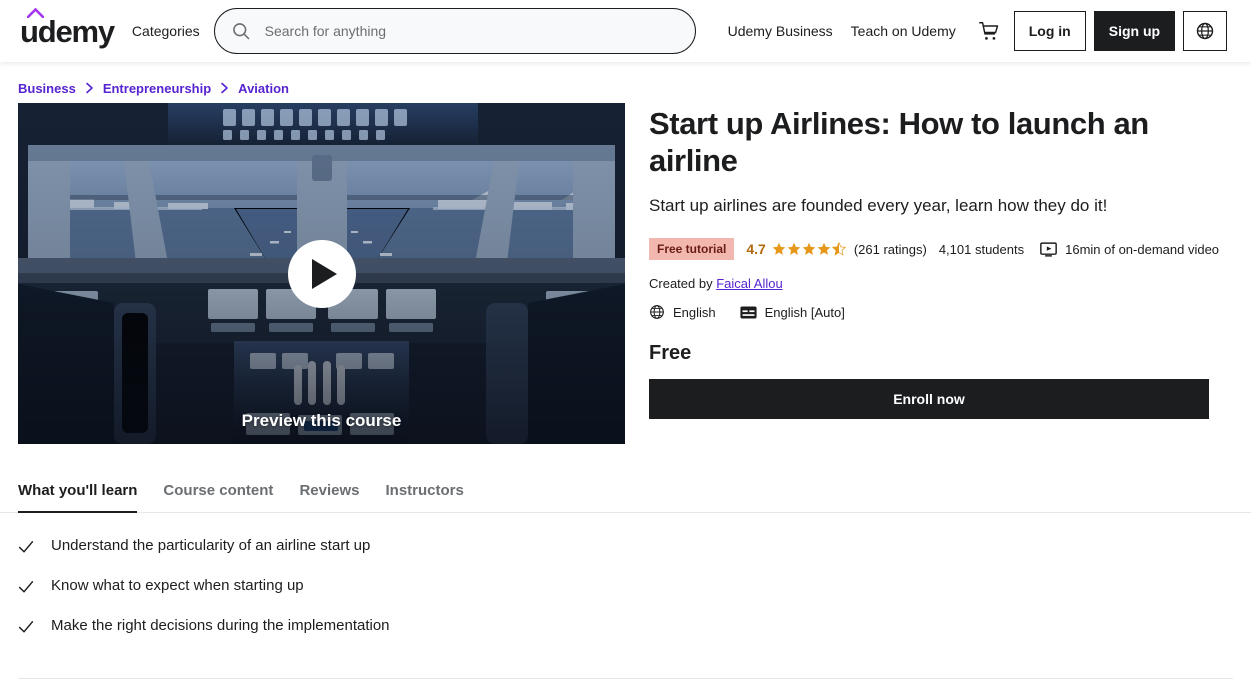 The image size is (1251, 689). Describe the element at coordinates (218, 497) in the screenshot. I see `tab-course-content: Course content` at that location.